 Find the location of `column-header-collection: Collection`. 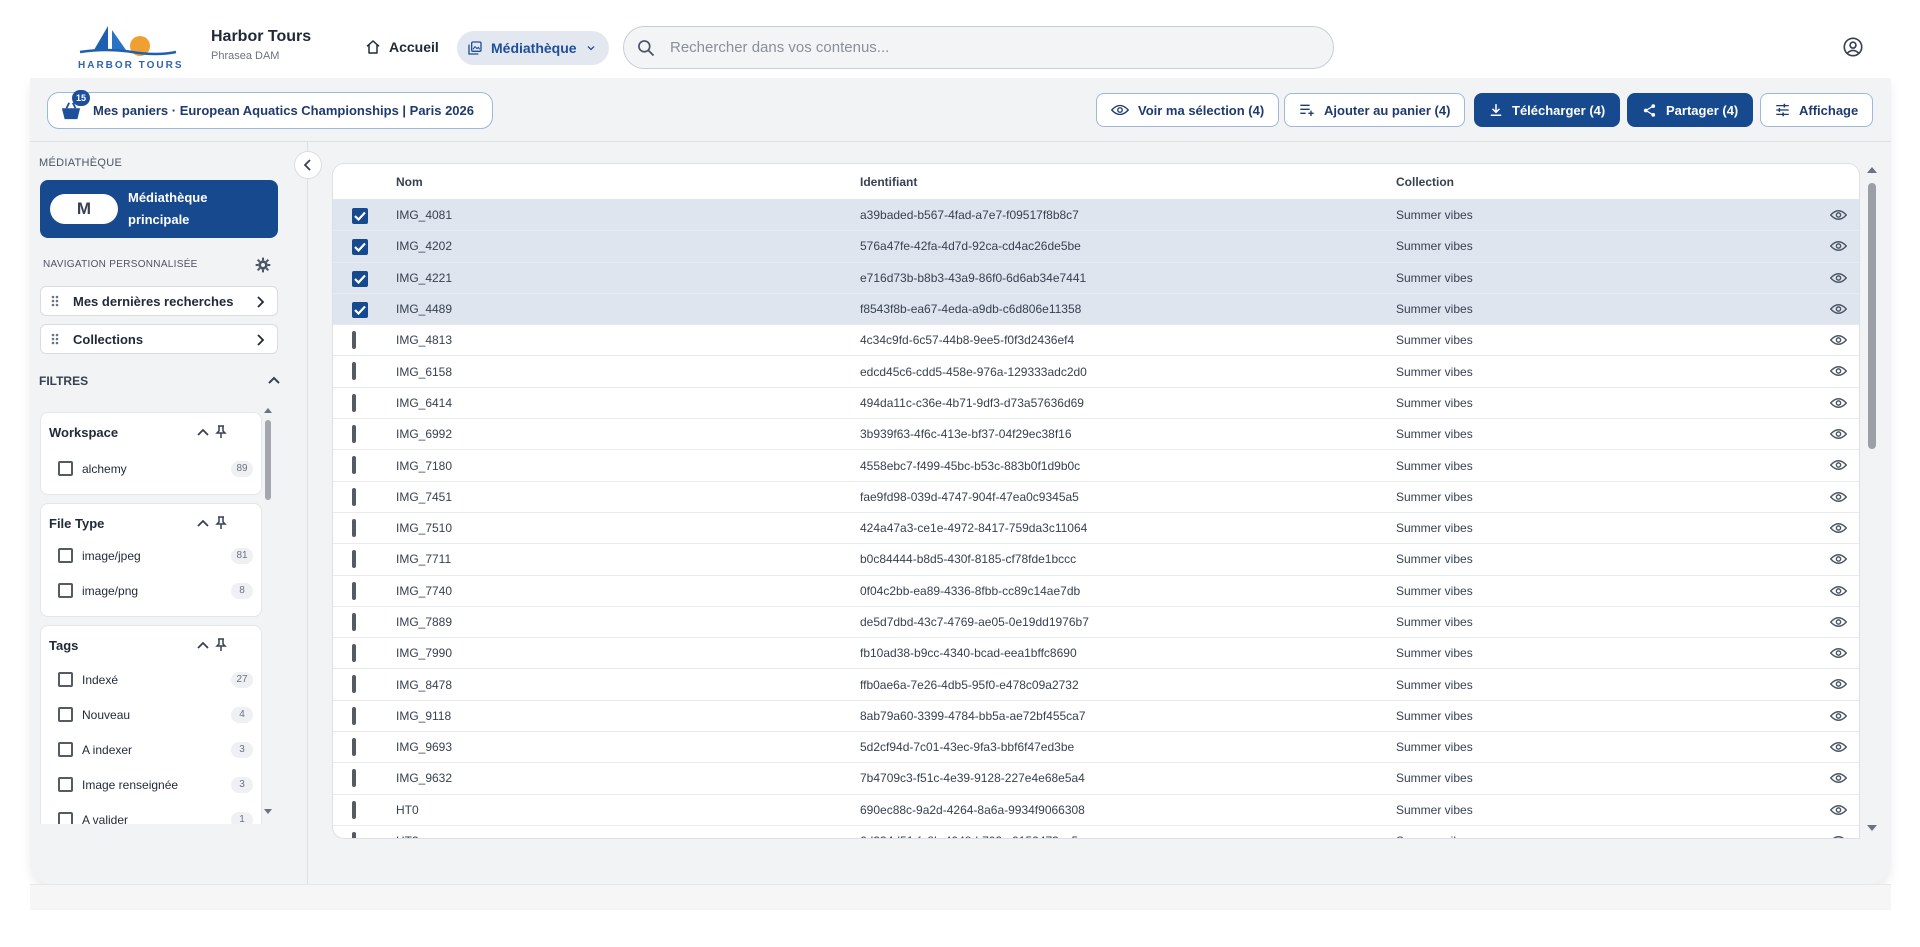

column-header-collection: Collection is located at coordinates (1425, 182).